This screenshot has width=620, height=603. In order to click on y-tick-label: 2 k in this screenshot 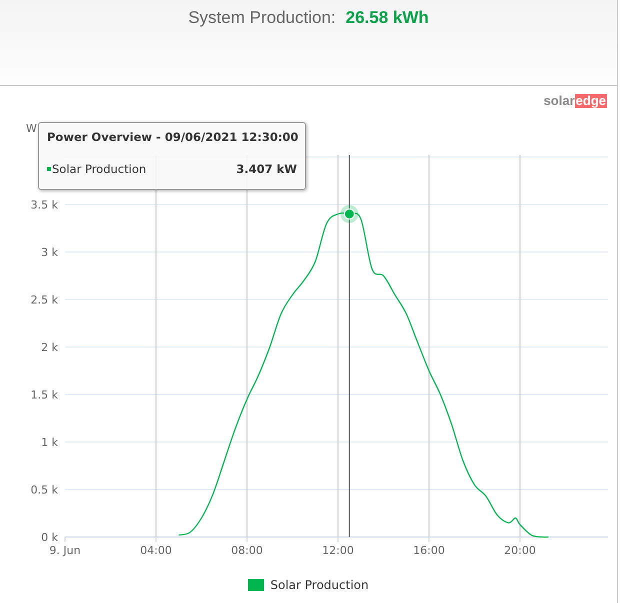, I will do `click(49, 347)`.